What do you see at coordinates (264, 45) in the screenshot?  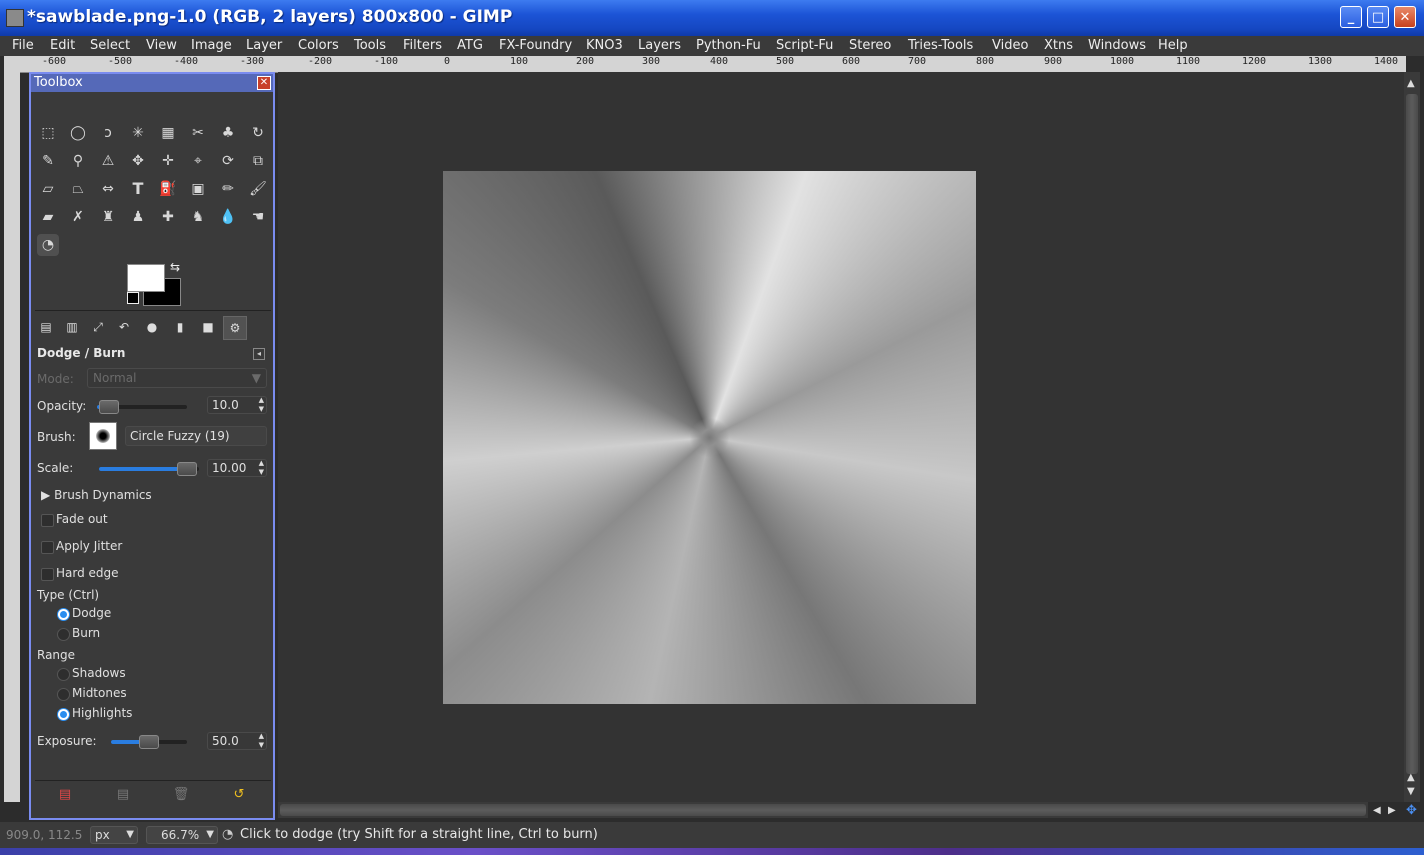 I see `menu-layer: Layer` at bounding box center [264, 45].